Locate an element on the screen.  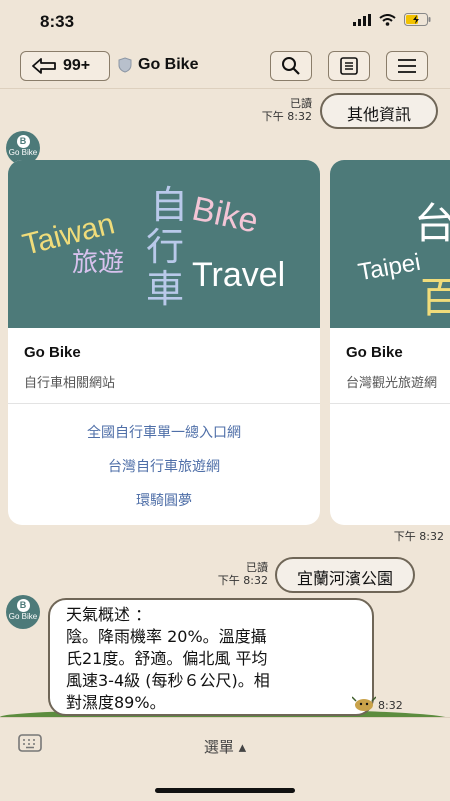
chat-title: Go Bike is located at coordinates (158, 65).